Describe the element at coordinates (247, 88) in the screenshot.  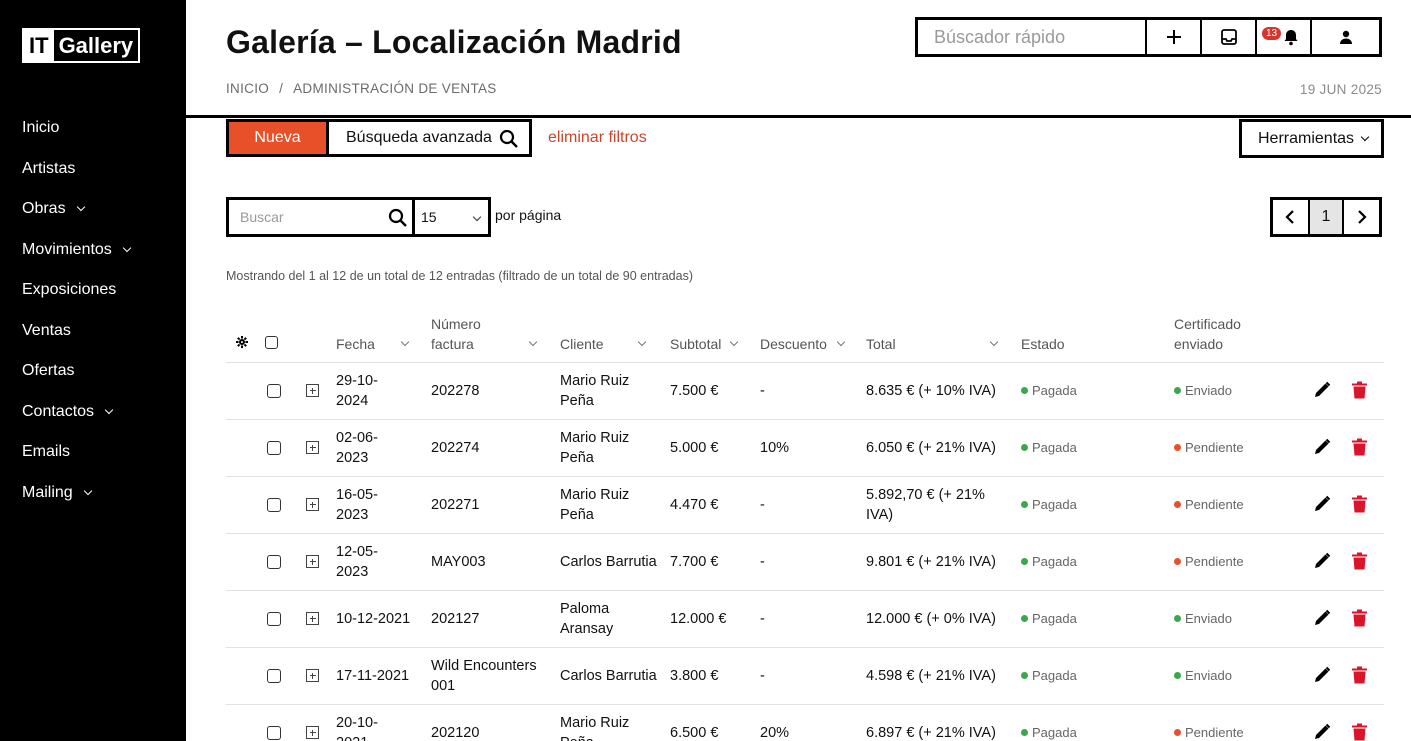
I see `breadcrumb-home: INICIO` at that location.